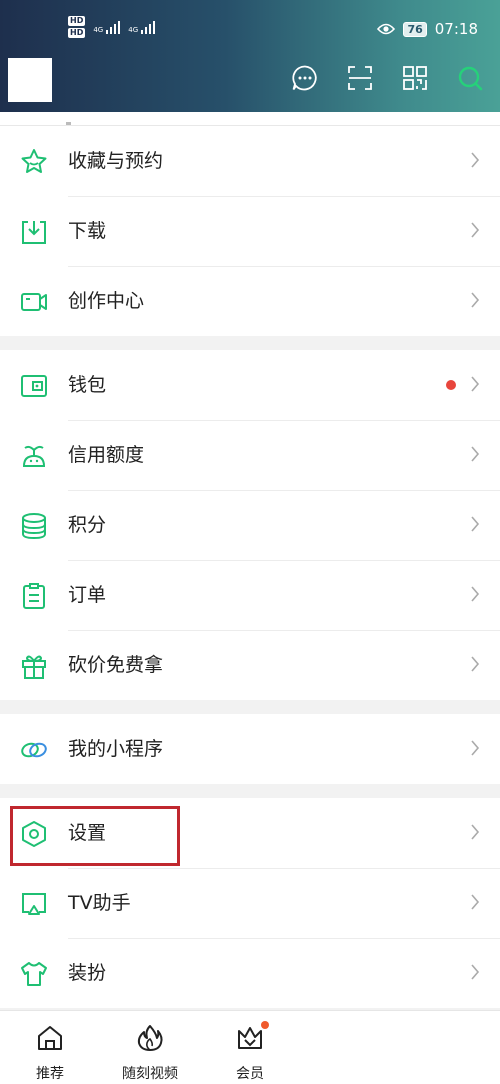 The width and height of the screenshot is (500, 1084). I want to click on clock: 07:18, so click(456, 29).